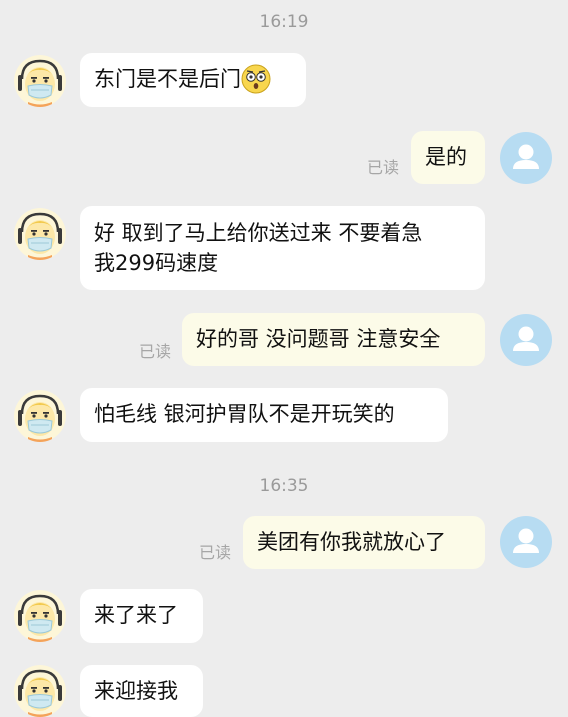 The image size is (568, 717). What do you see at coordinates (244, 414) in the screenshot?
I see `message-text: 怕毛线 银河护胃队不是开玩笑的` at bounding box center [244, 414].